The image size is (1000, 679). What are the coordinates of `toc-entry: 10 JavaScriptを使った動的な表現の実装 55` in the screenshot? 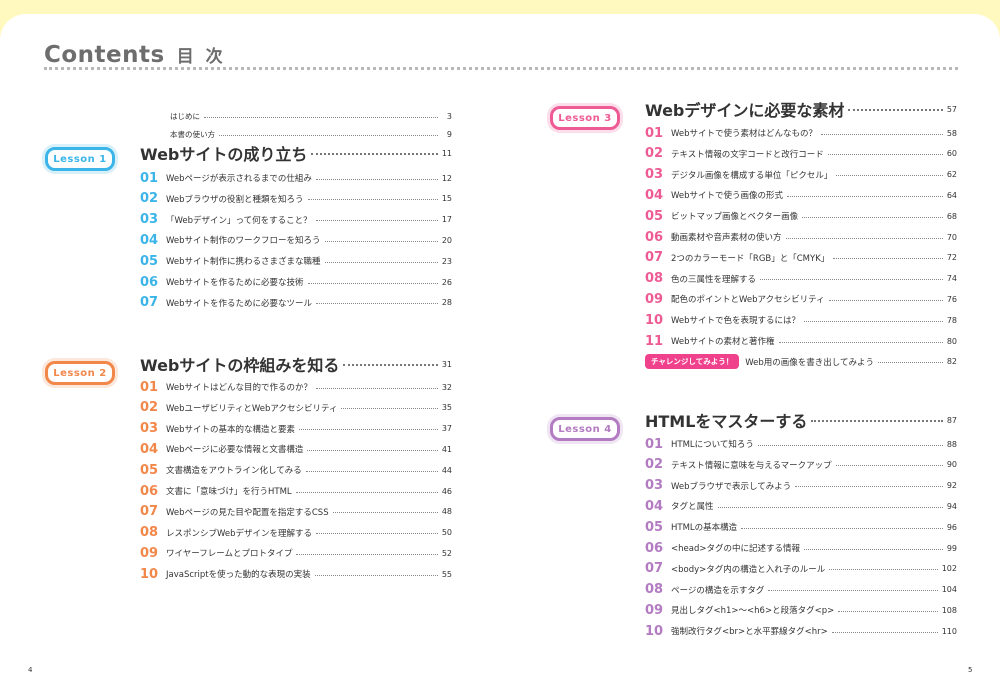 It's located at (296, 574).